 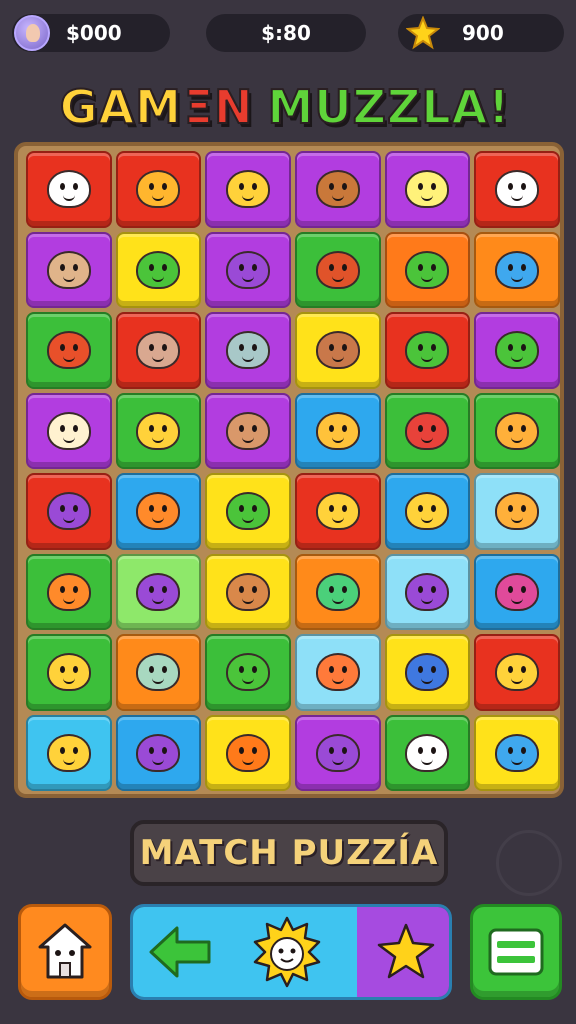 I want to click on menu-icon, so click(x=516, y=952).